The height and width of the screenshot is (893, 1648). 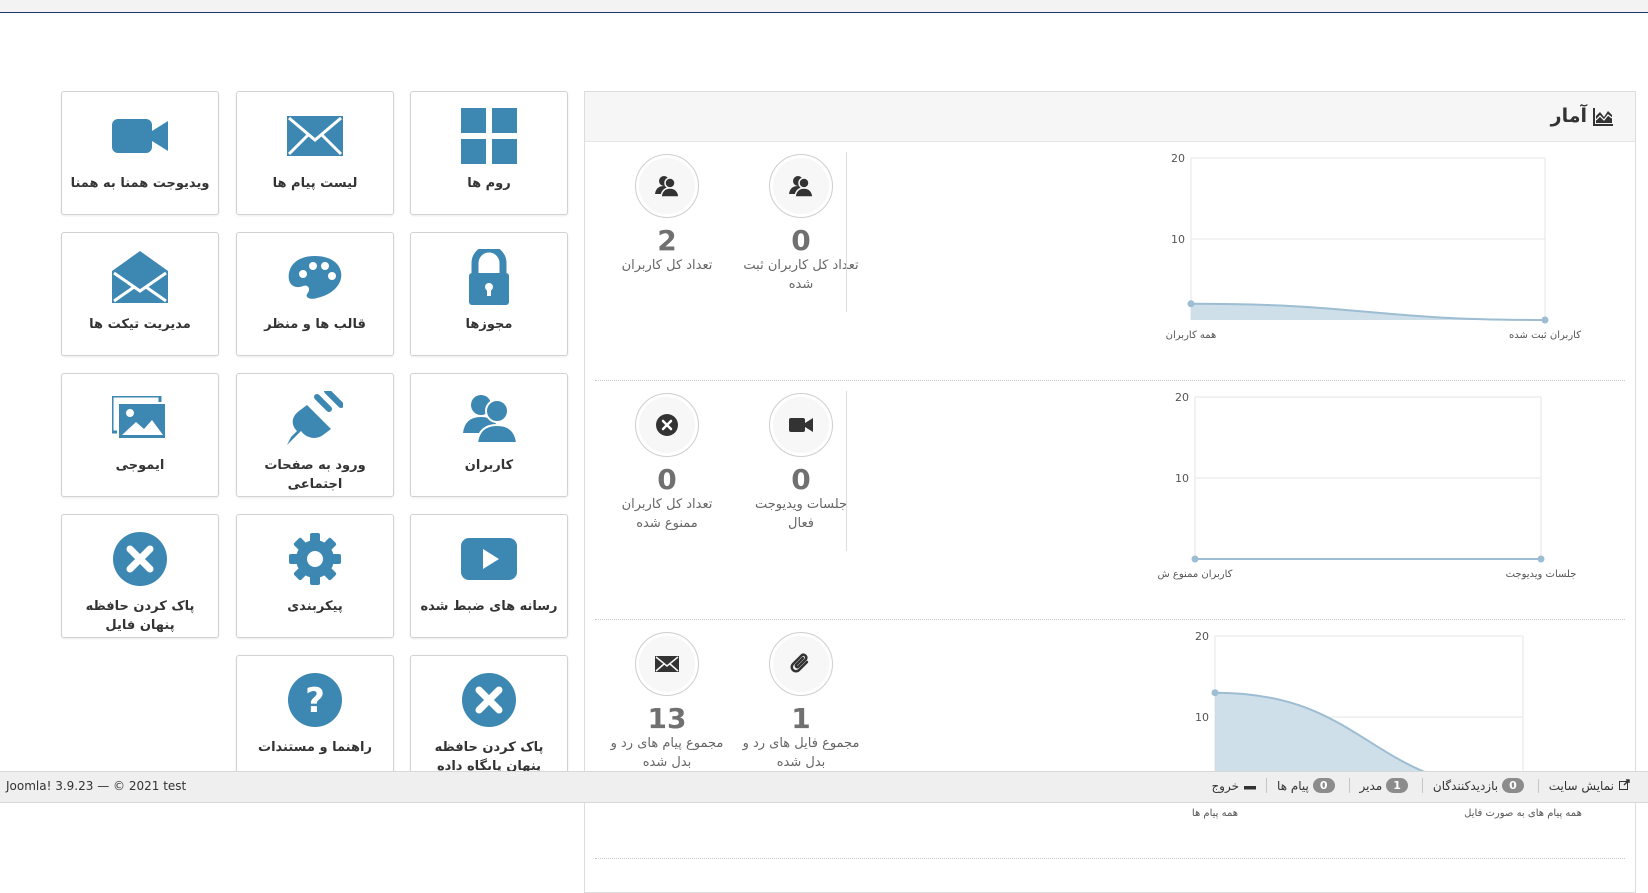 What do you see at coordinates (801, 718) in the screenshot?
I see `stat-value: 1` at bounding box center [801, 718].